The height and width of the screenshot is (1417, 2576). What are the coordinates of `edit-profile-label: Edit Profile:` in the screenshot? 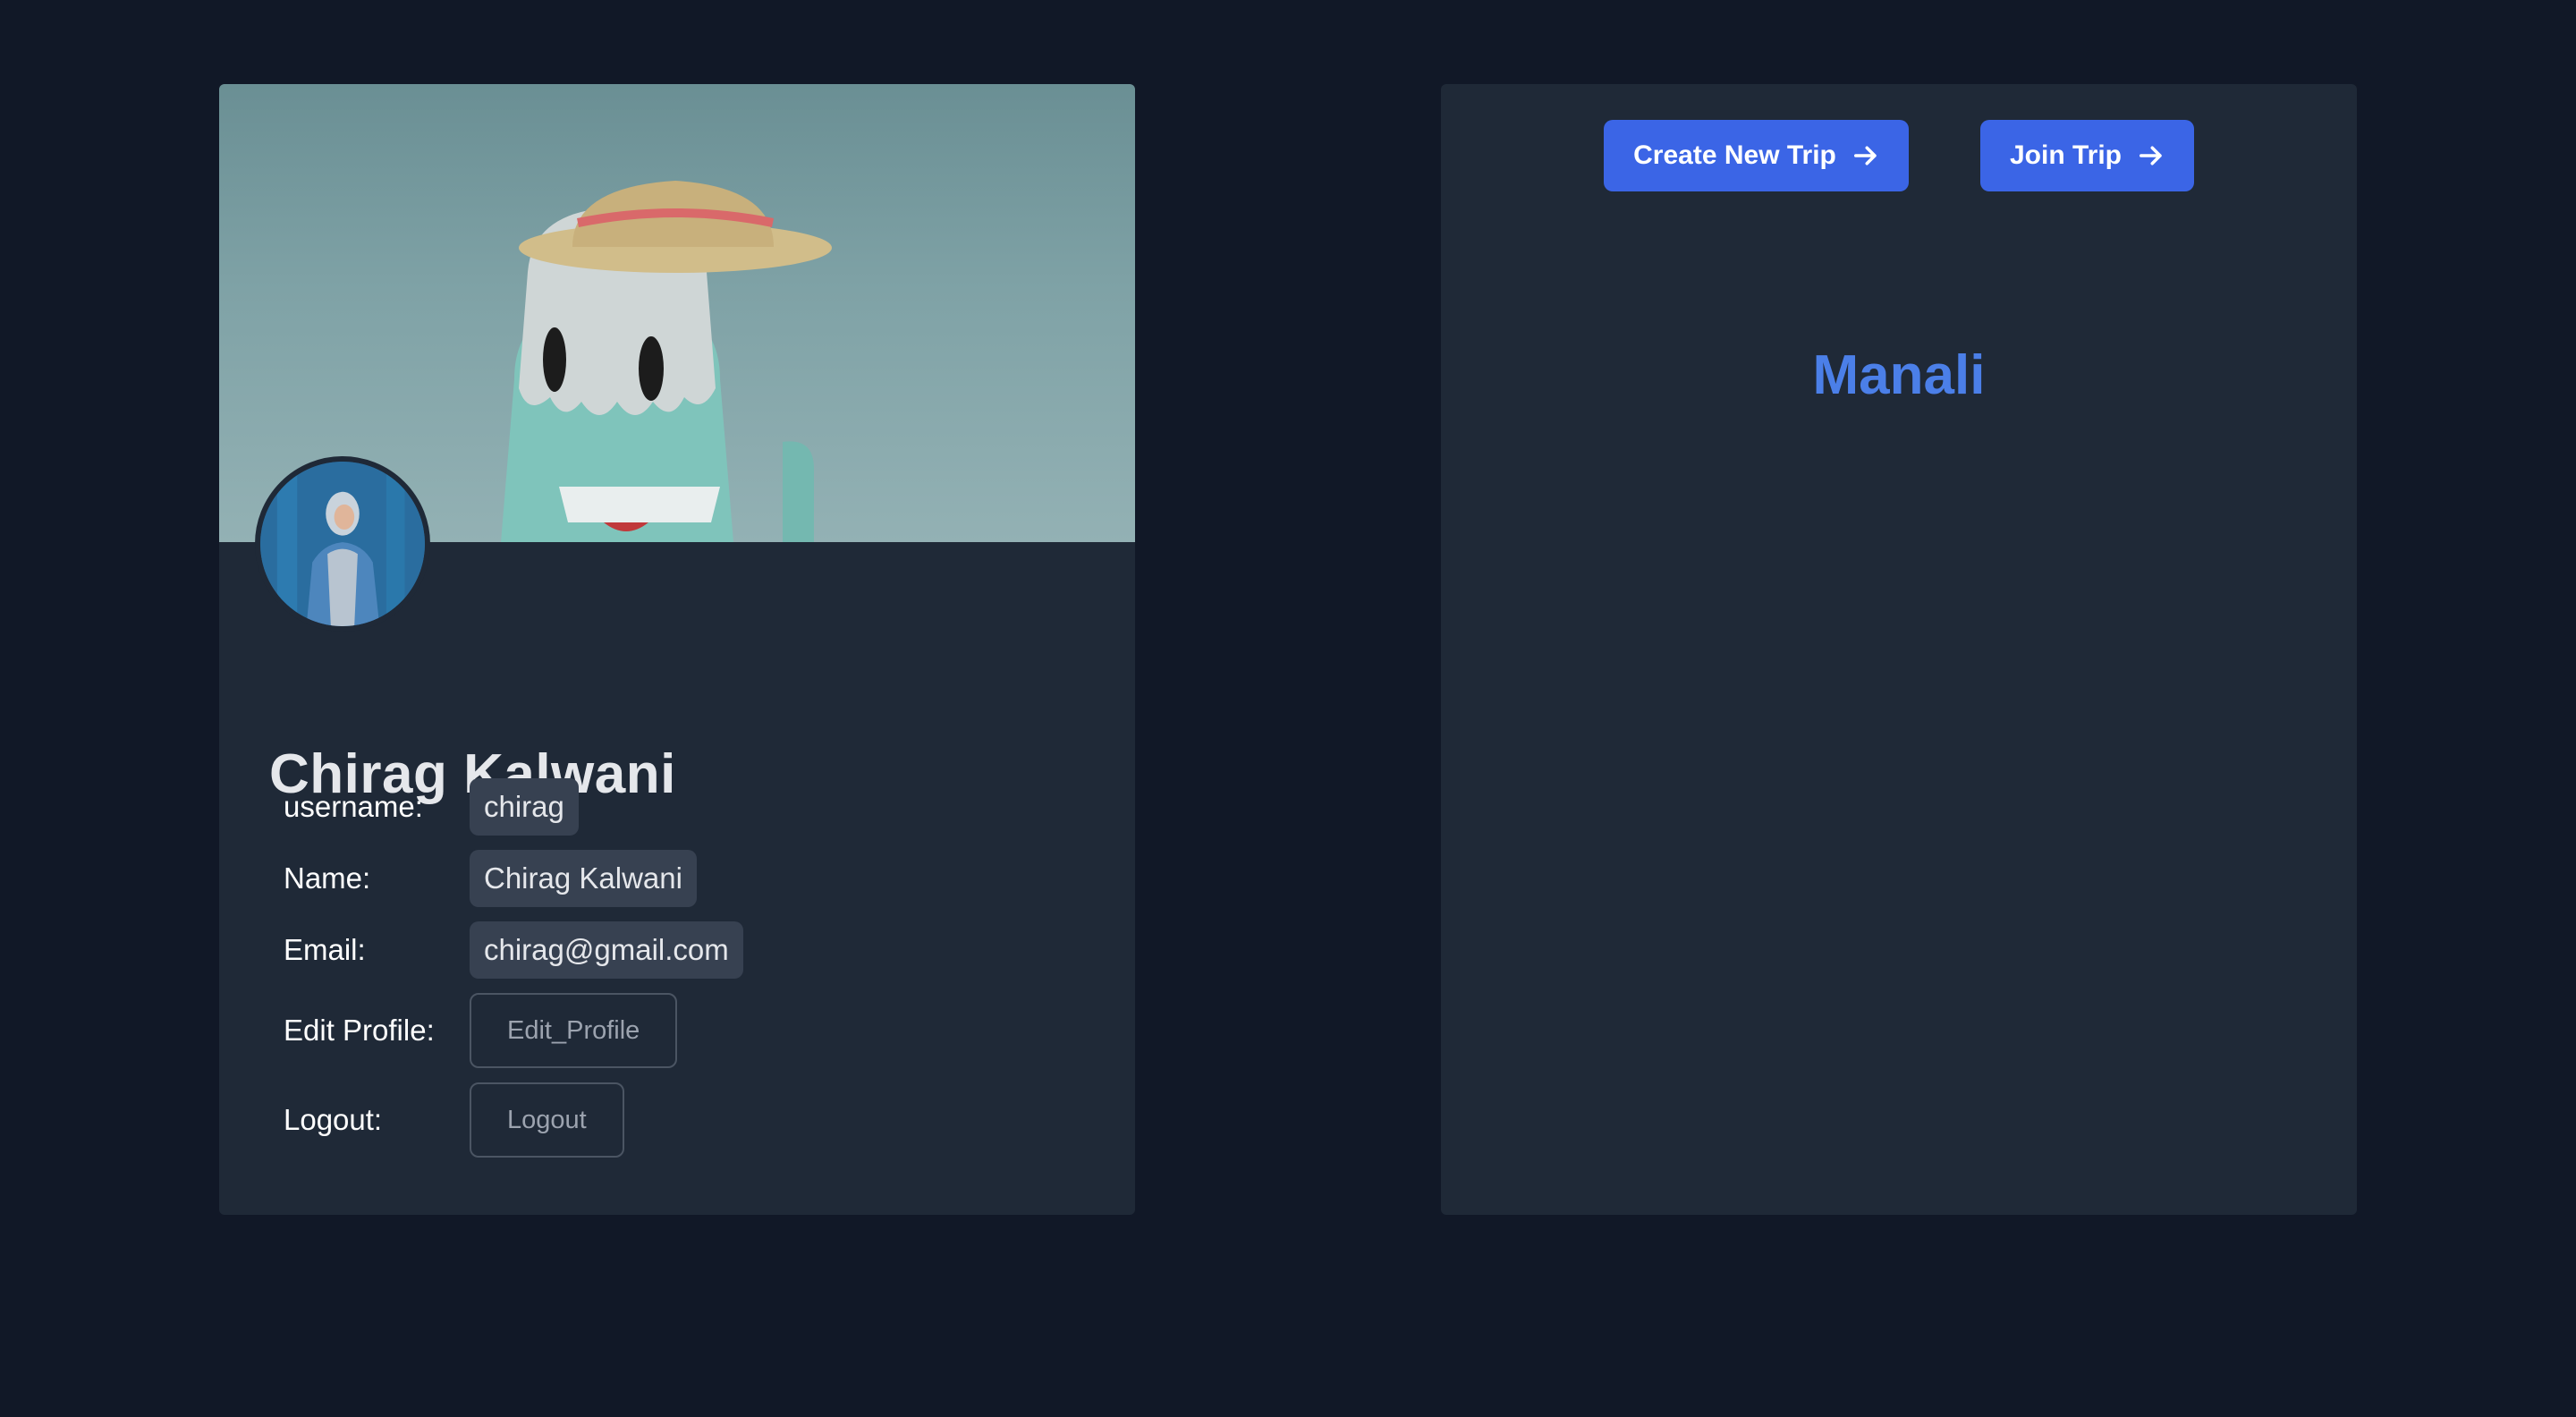 It's located at (359, 1030).